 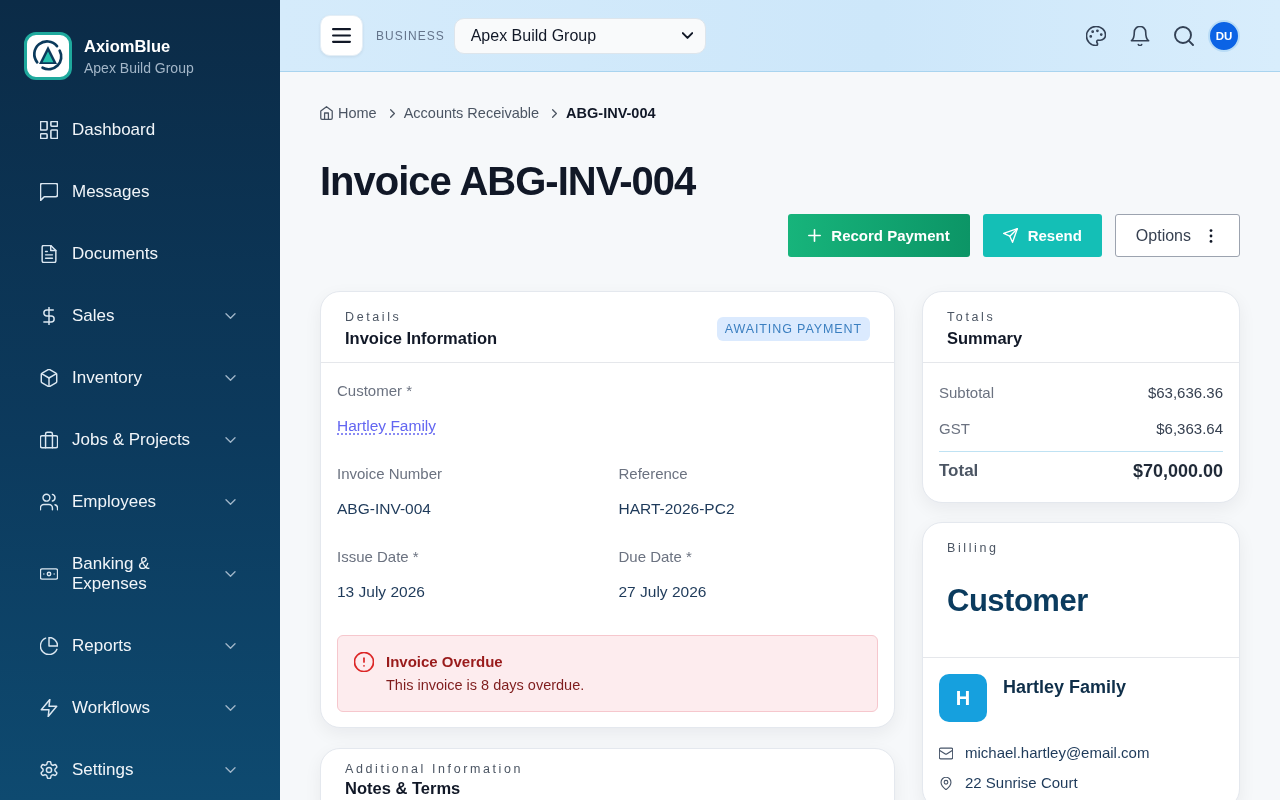 What do you see at coordinates (140, 440) in the screenshot?
I see `sidebar-nav-item: Jobs & Projects` at bounding box center [140, 440].